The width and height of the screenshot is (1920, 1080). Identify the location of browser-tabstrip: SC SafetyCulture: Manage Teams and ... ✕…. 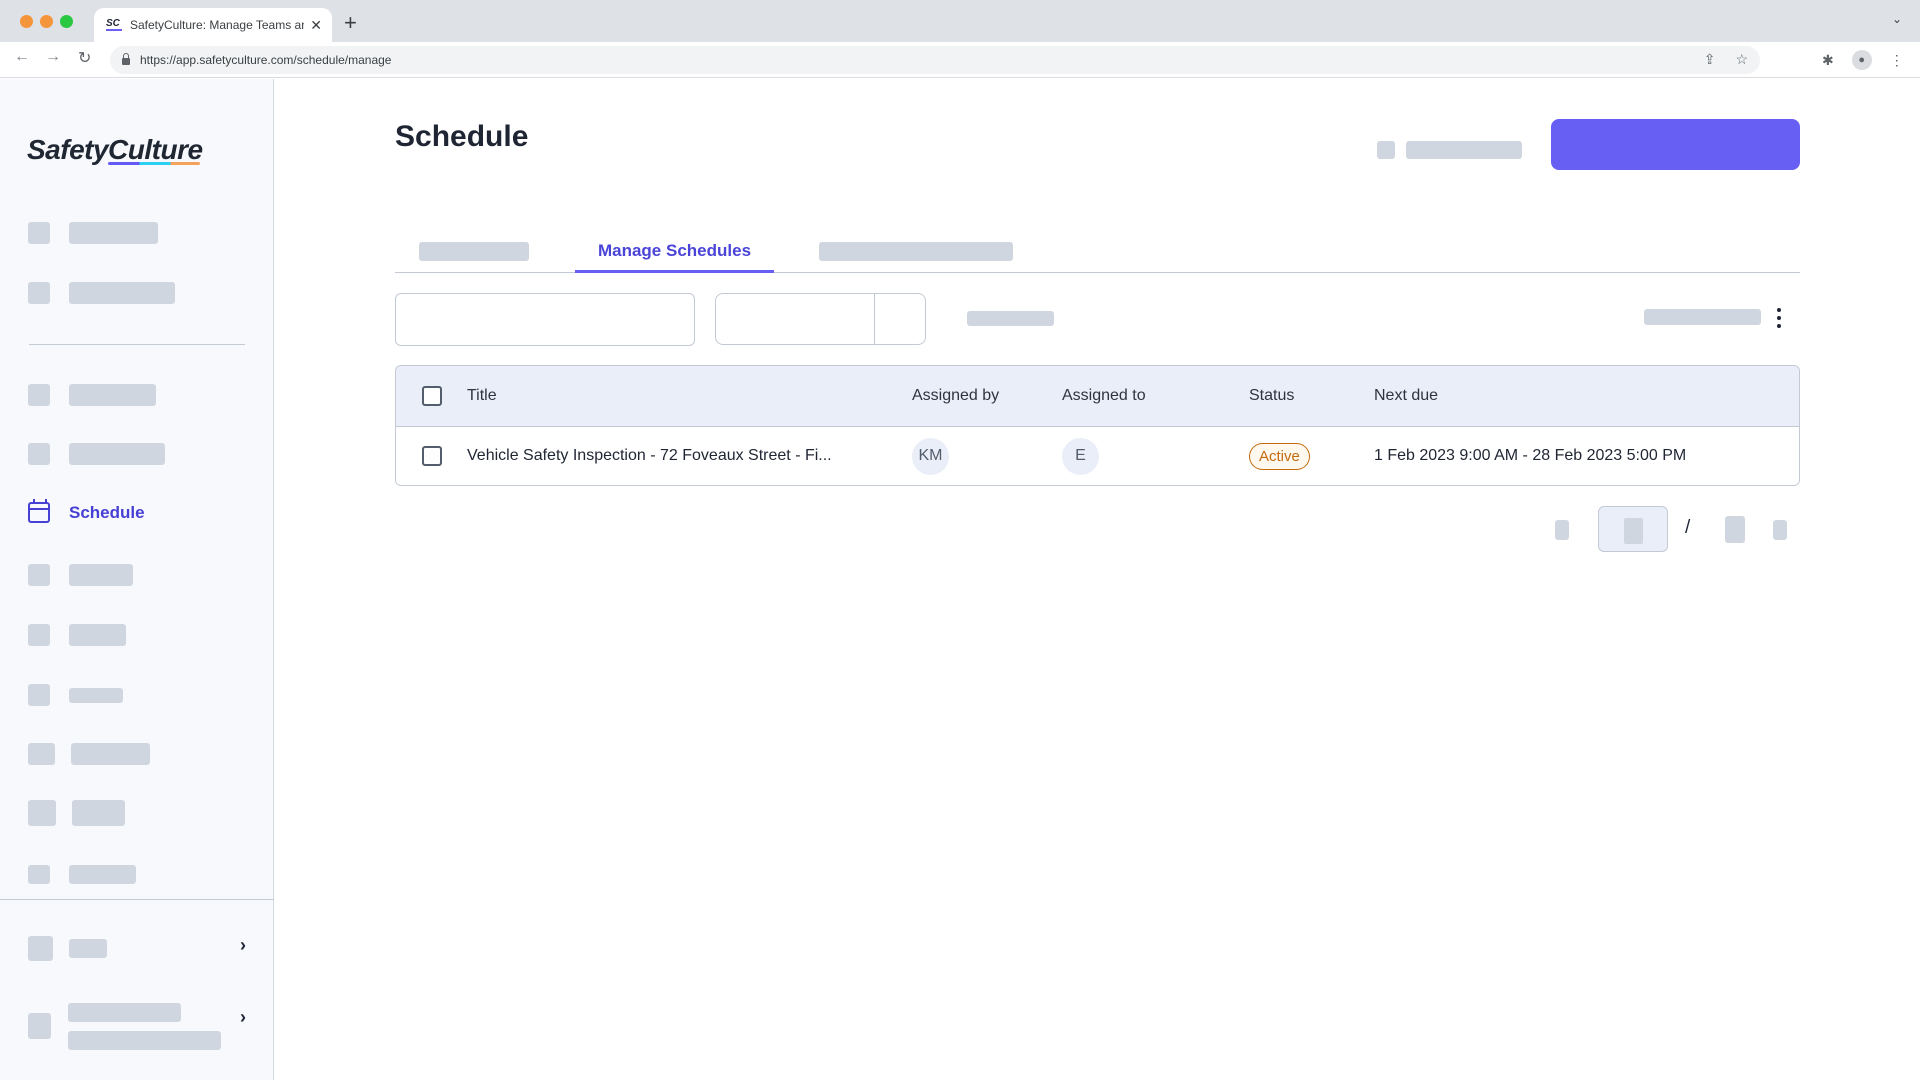
(960, 21).